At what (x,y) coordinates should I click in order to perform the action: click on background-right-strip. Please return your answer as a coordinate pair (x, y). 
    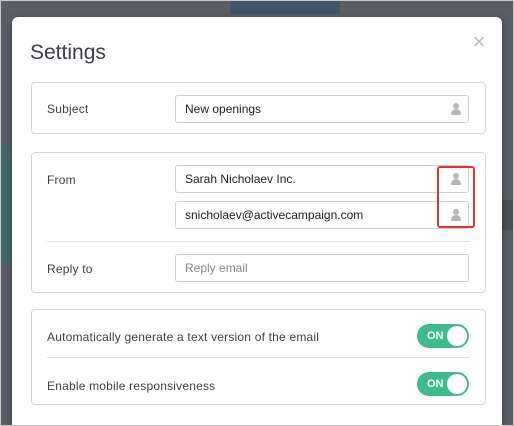
    Looking at the image, I should click on (508, 215).